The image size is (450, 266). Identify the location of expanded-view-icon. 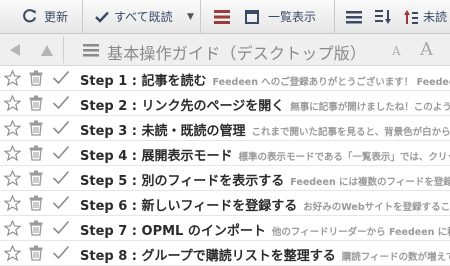
(222, 16).